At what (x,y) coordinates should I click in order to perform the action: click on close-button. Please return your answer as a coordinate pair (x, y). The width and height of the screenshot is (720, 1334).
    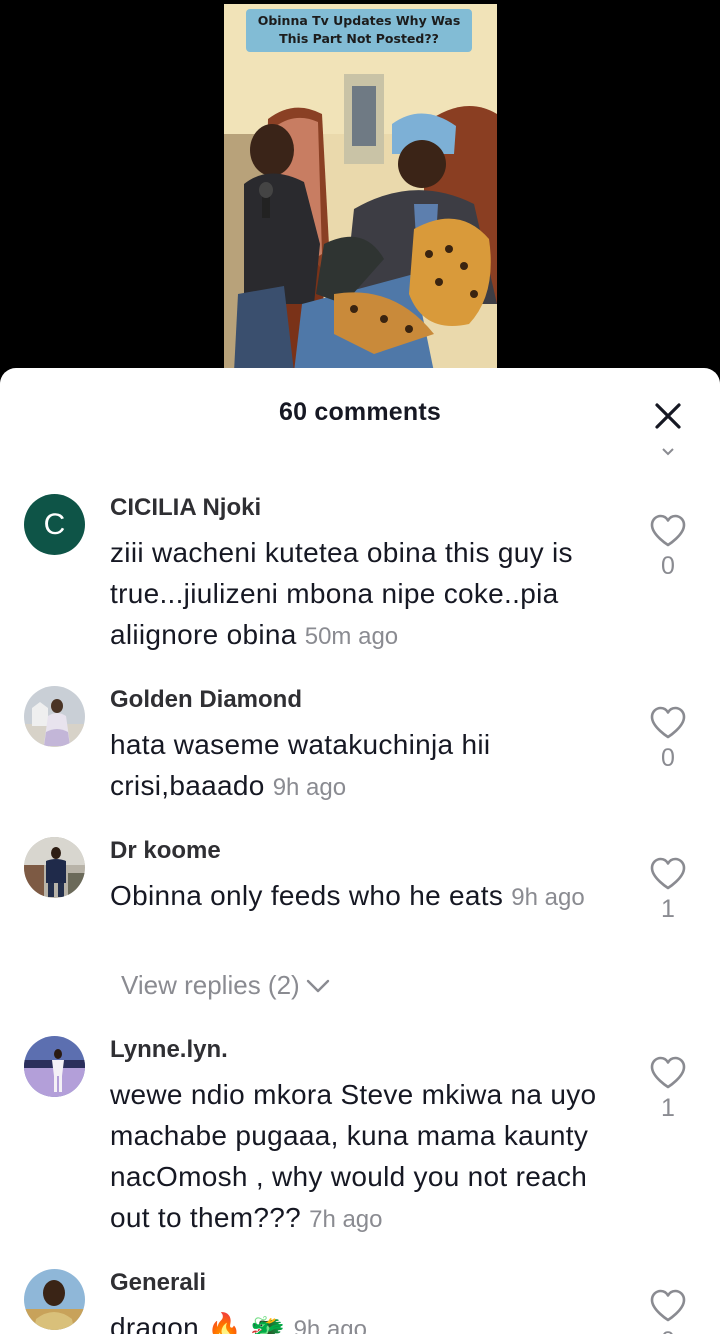
    Looking at the image, I should click on (668, 416).